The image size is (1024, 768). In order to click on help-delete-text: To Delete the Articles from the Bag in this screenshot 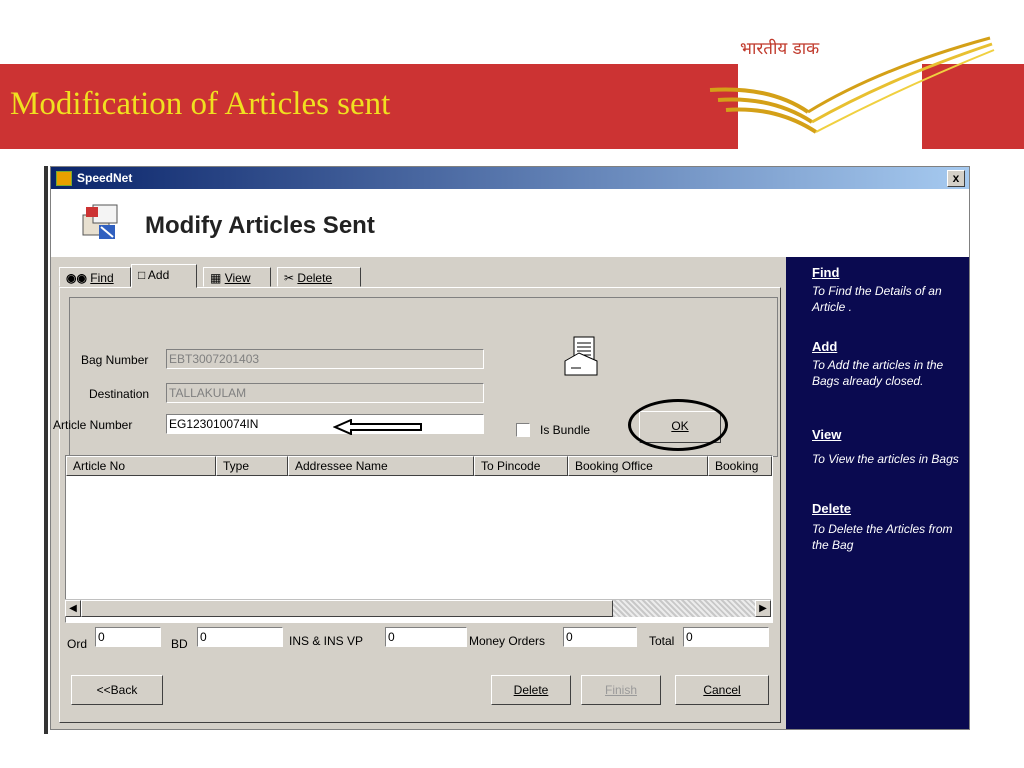, I will do `click(882, 537)`.